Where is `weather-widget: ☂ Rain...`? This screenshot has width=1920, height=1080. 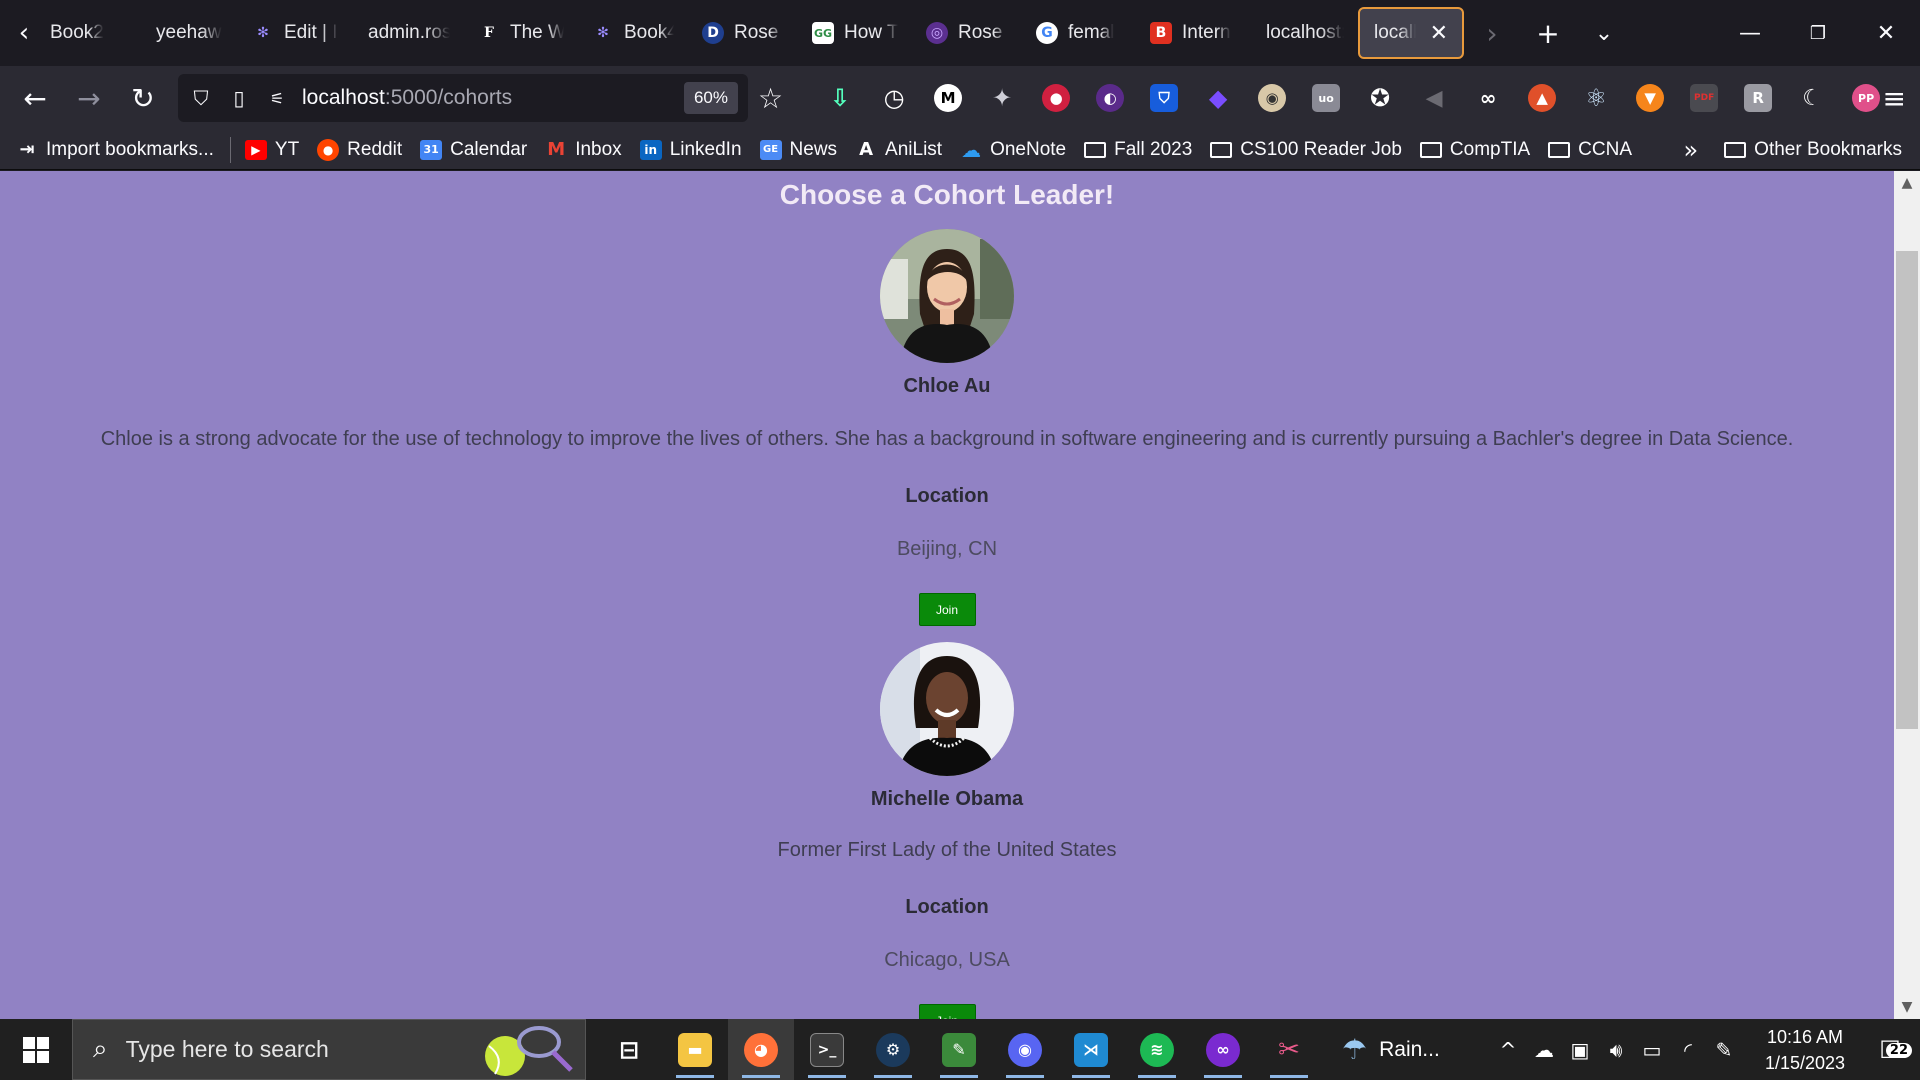
weather-widget: ☂ Rain... is located at coordinates (1391, 1049).